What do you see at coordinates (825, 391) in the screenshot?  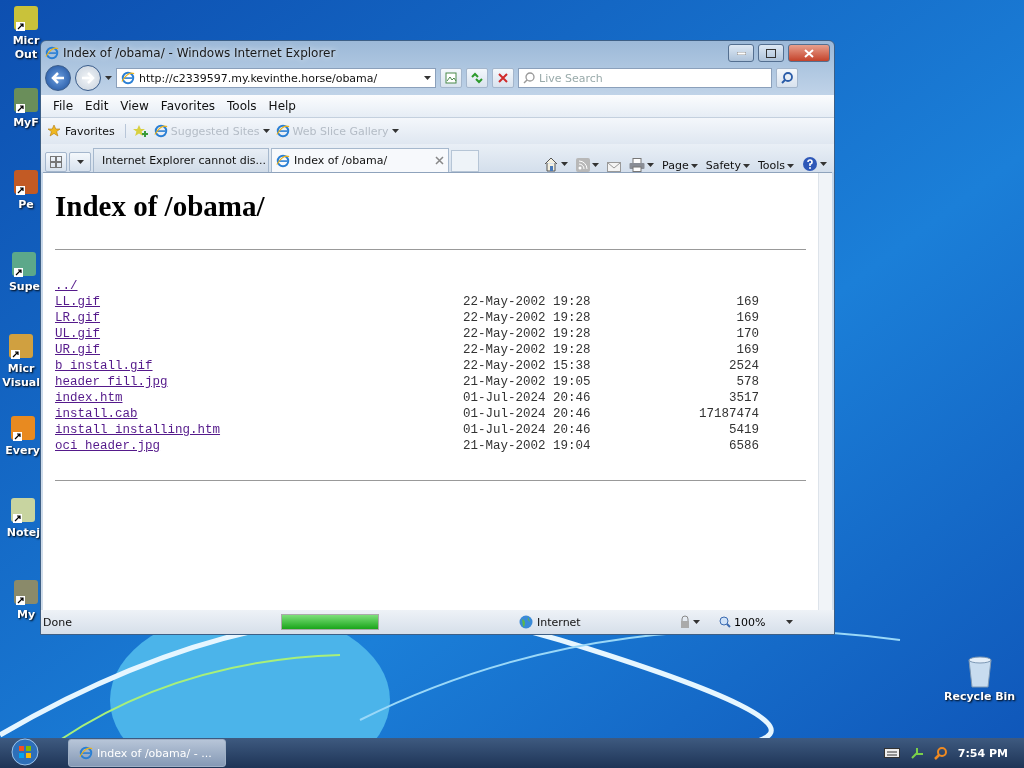 I see `scrollbar` at bounding box center [825, 391].